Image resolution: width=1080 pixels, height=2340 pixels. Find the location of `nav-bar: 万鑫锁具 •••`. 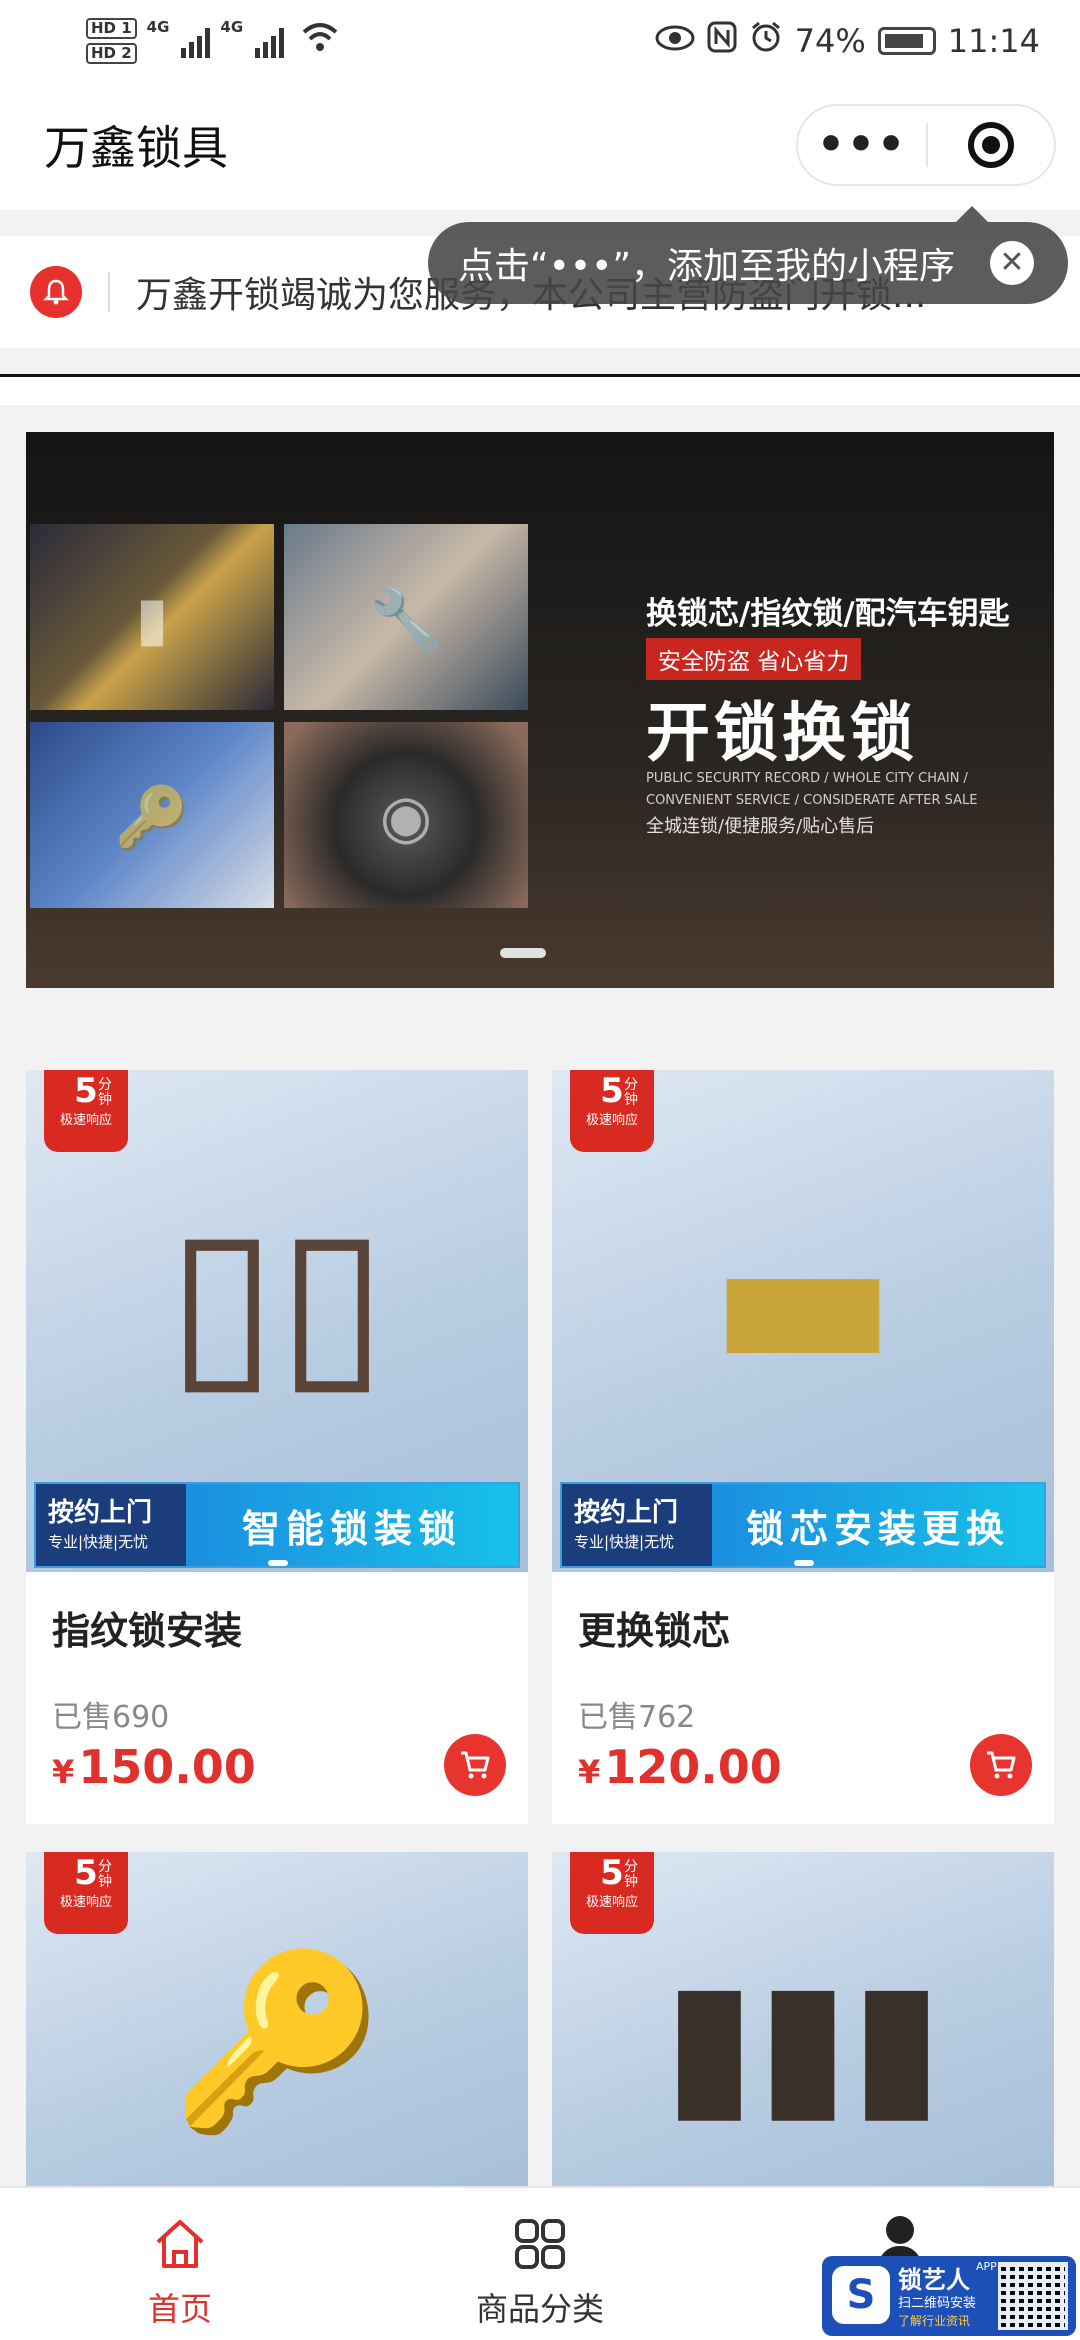

nav-bar: 万鑫锁具 ••• is located at coordinates (540, 146).